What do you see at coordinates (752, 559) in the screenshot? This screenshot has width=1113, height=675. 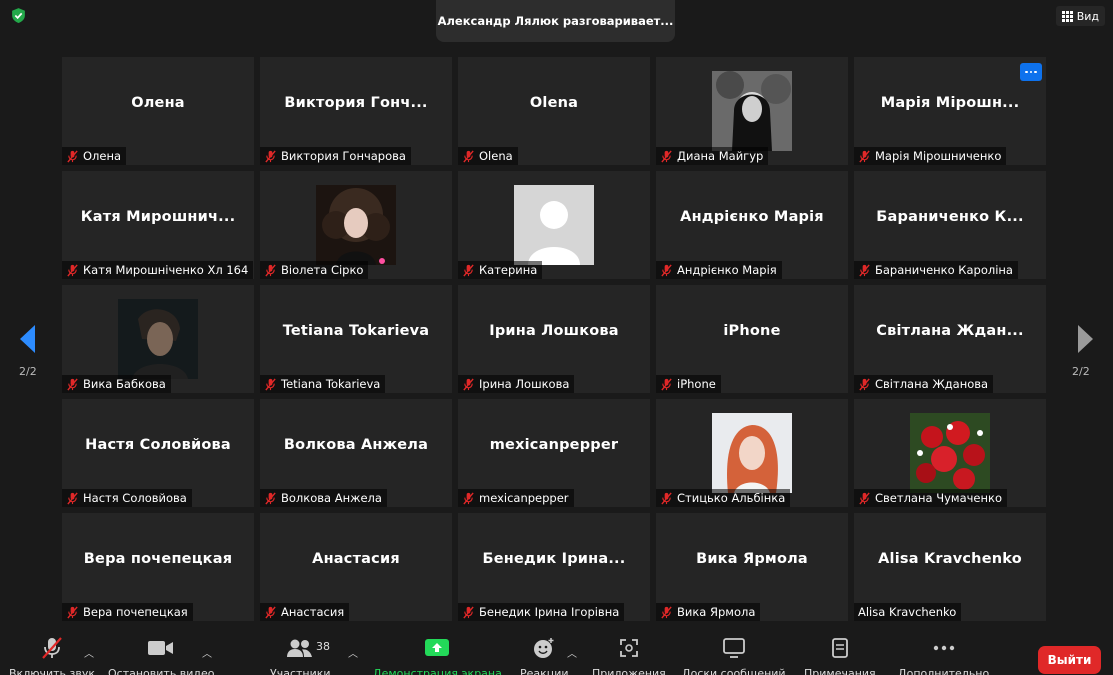 I see `participant-display-name: Вика Ярмола` at bounding box center [752, 559].